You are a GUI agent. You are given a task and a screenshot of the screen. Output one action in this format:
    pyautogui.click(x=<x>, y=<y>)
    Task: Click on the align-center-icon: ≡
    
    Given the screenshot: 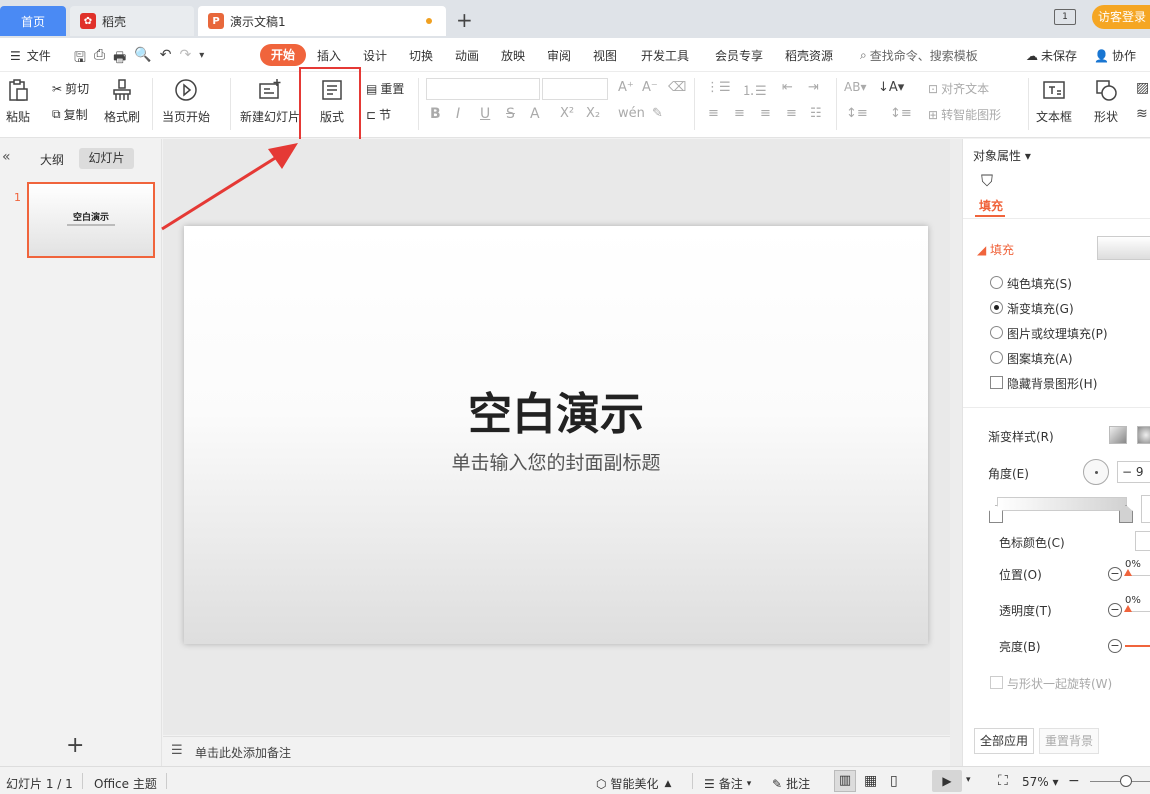 What is the action you would take?
    pyautogui.click(x=739, y=113)
    